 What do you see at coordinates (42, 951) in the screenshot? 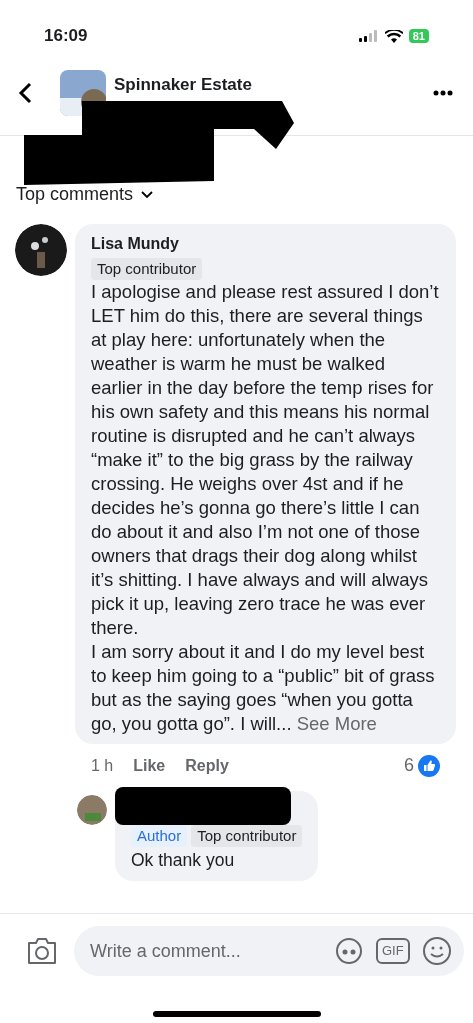
I see `camera-icon` at bounding box center [42, 951].